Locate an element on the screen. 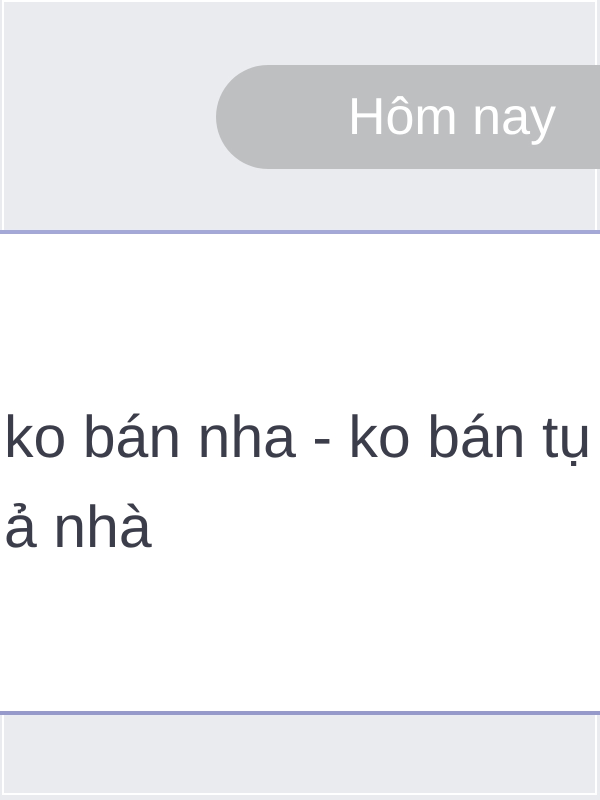 Image resolution: width=600 pixels, height=800 pixels. date-label: Hôm nay is located at coordinates (408, 117).